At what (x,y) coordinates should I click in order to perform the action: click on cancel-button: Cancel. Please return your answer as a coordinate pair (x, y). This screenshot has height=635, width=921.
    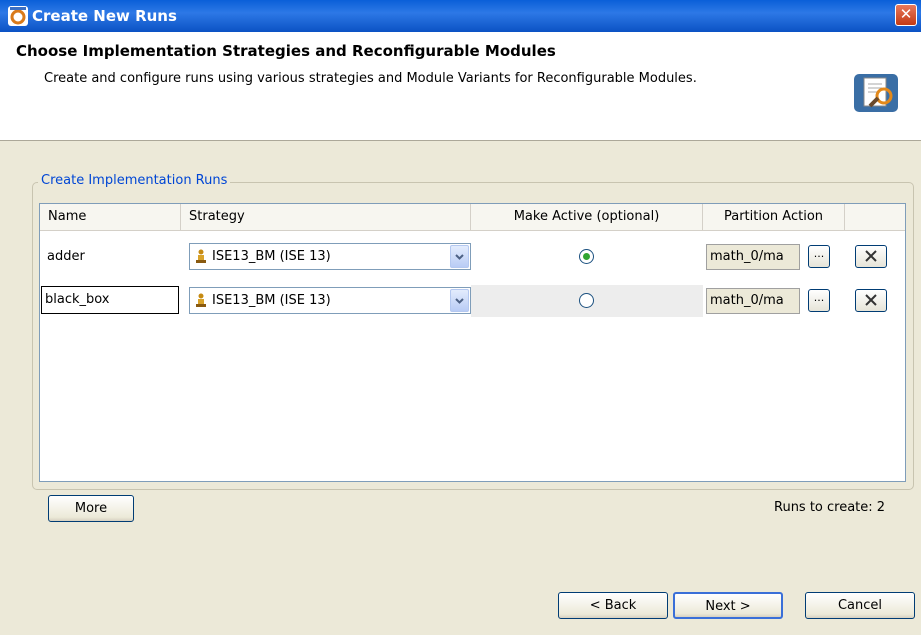
    Looking at the image, I should click on (860, 605).